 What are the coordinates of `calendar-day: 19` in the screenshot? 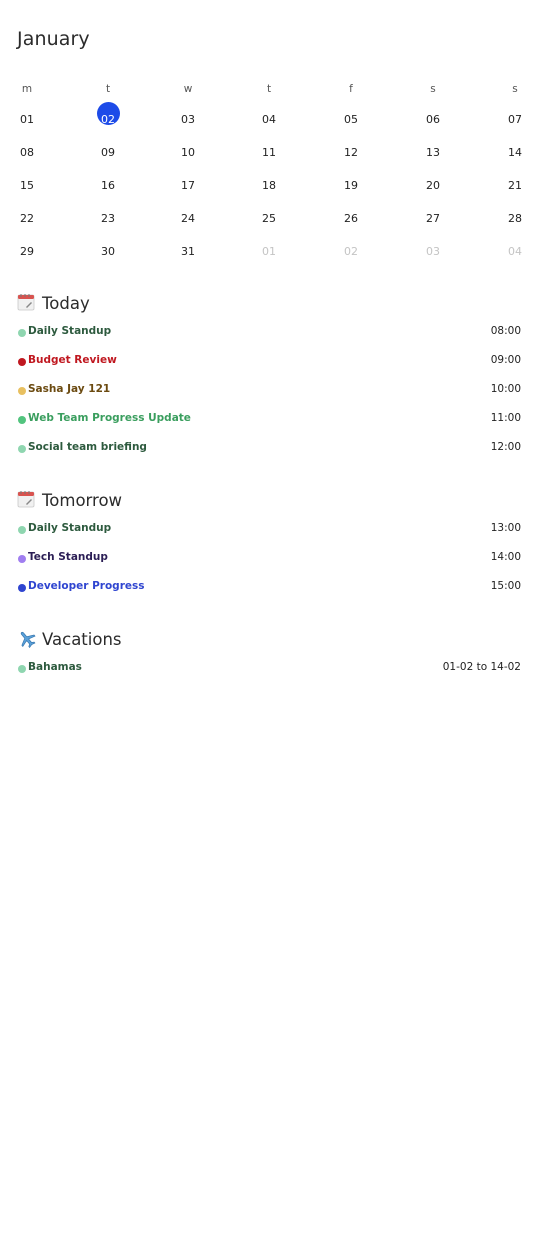 It's located at (351, 185).